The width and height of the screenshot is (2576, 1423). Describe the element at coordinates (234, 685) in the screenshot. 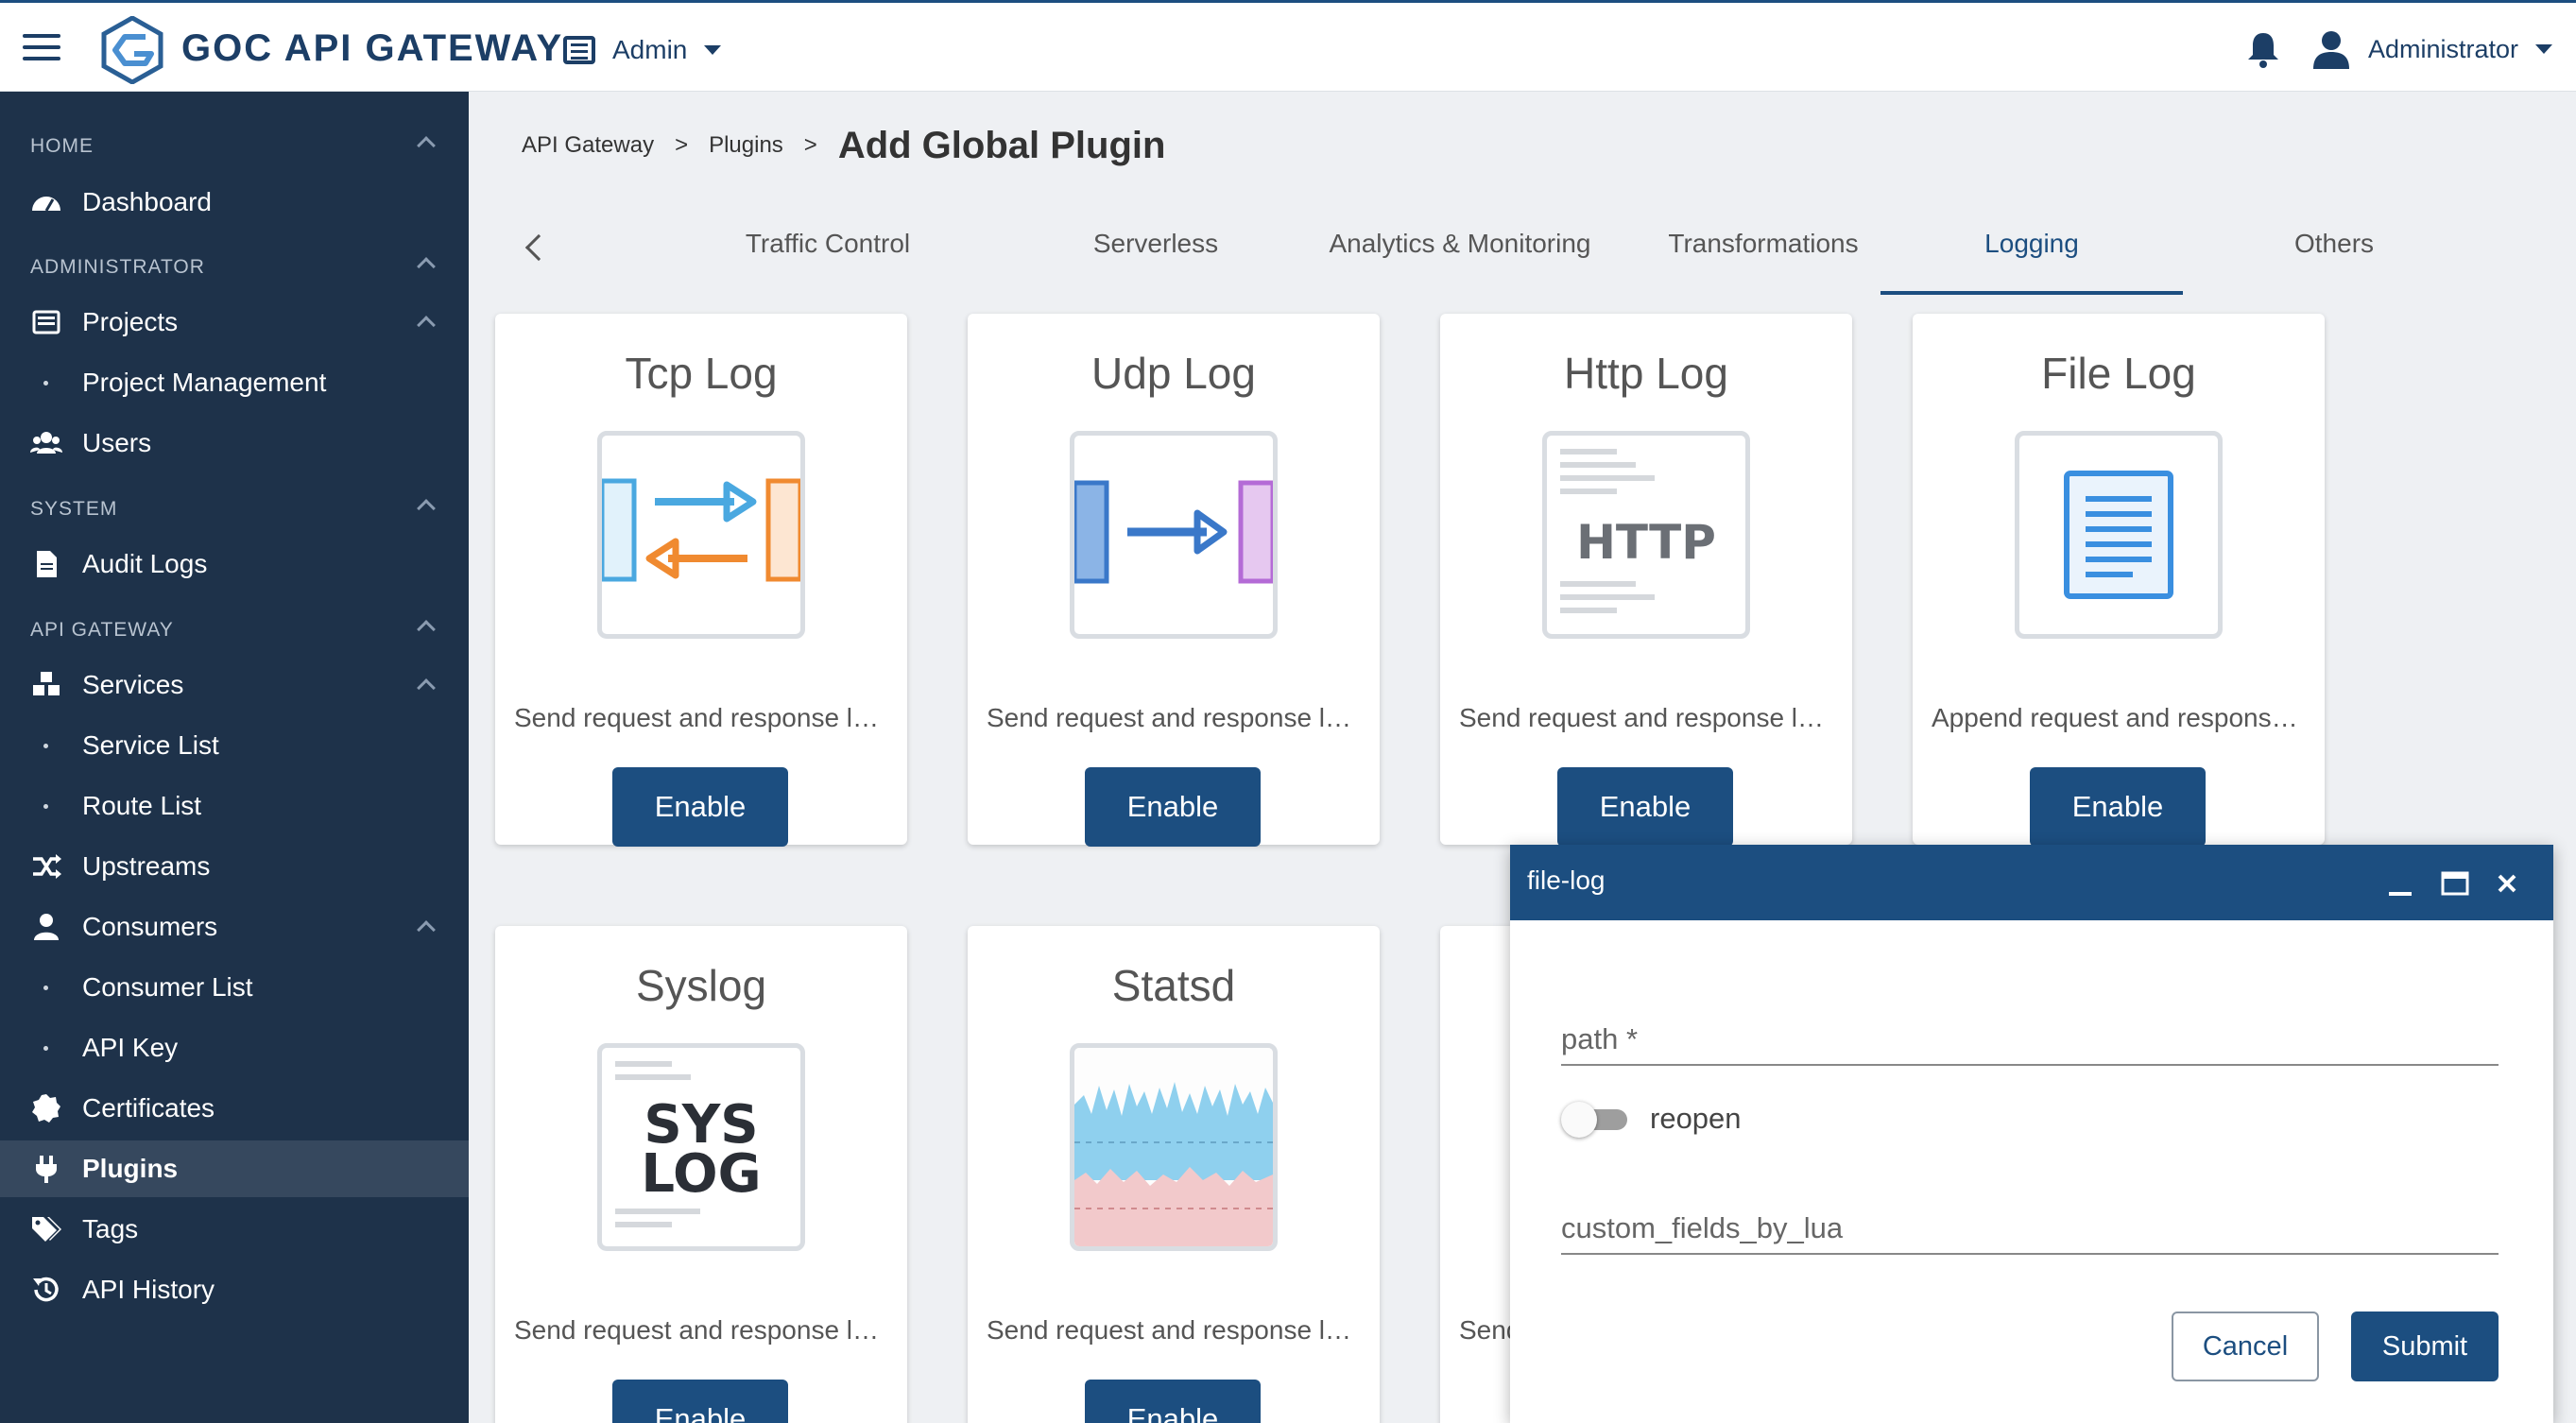

I see `sidebar-item-services: Services` at that location.